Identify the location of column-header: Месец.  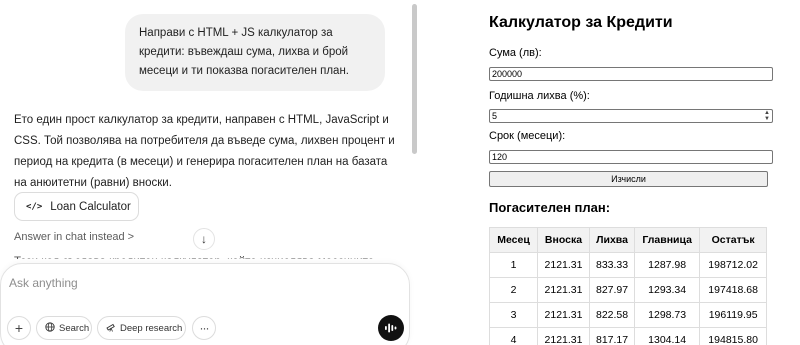
(513, 240).